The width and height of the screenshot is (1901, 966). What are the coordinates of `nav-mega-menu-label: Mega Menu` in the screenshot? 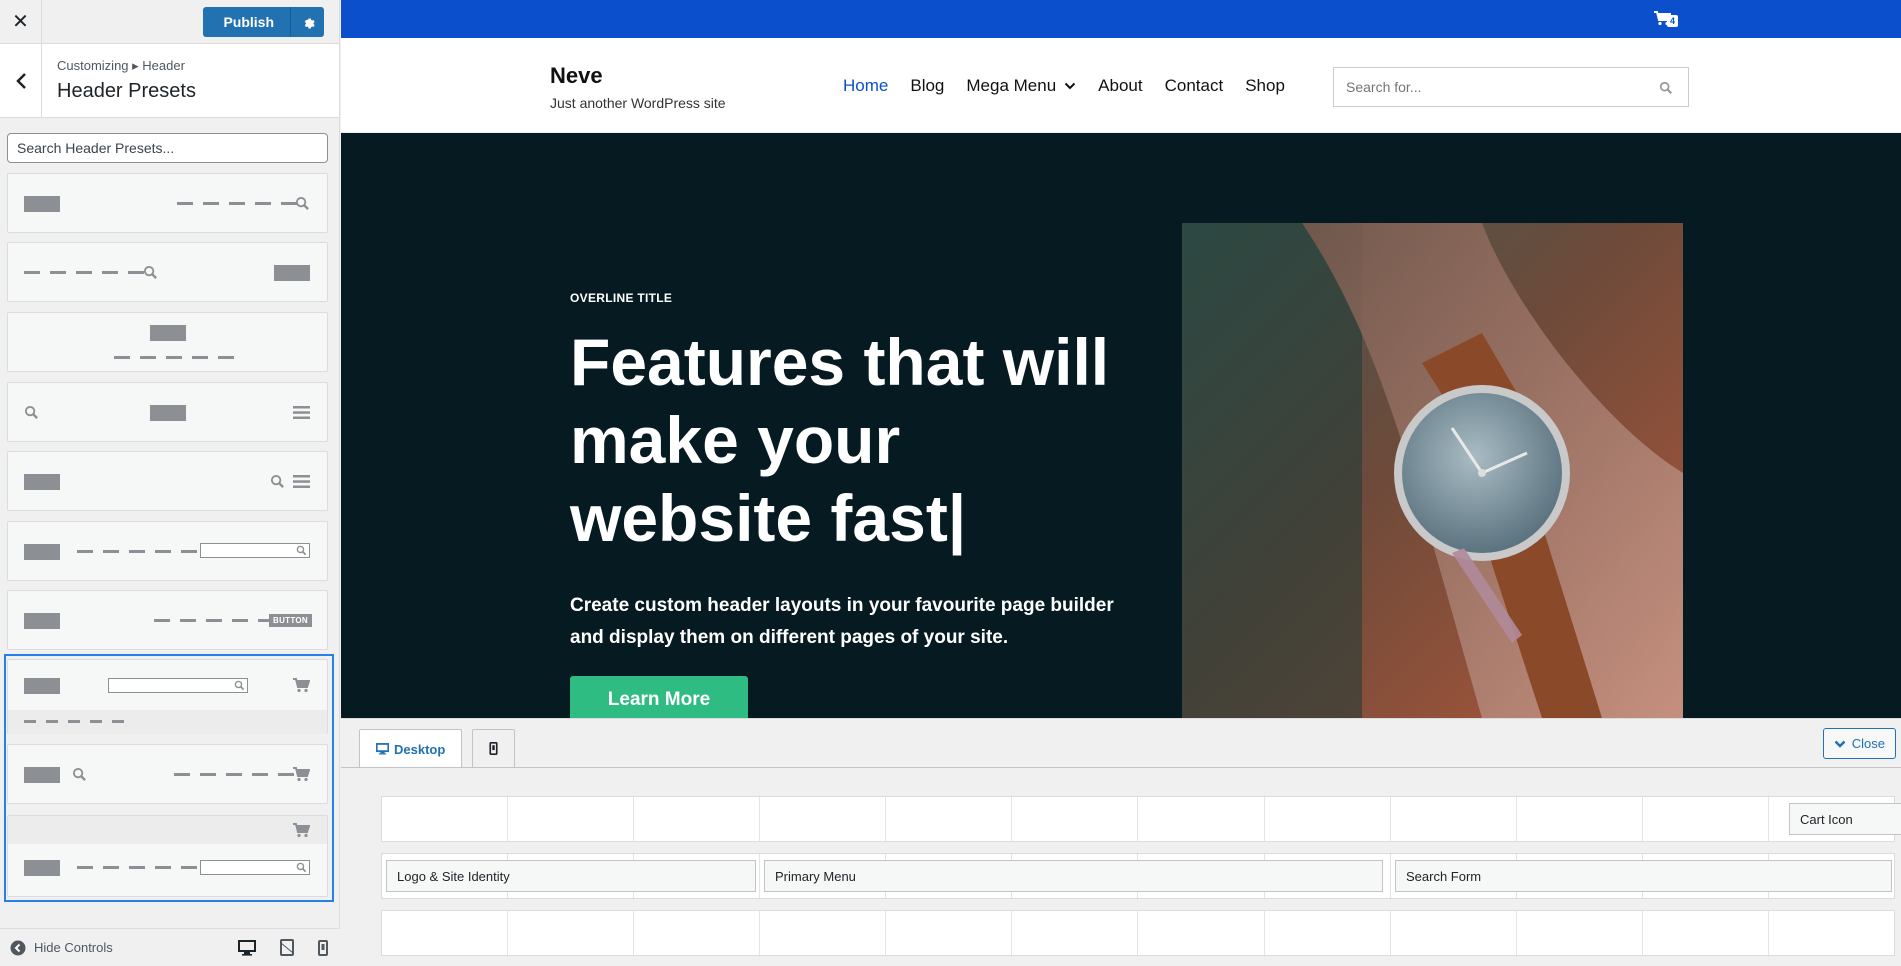 It's located at (1011, 85).